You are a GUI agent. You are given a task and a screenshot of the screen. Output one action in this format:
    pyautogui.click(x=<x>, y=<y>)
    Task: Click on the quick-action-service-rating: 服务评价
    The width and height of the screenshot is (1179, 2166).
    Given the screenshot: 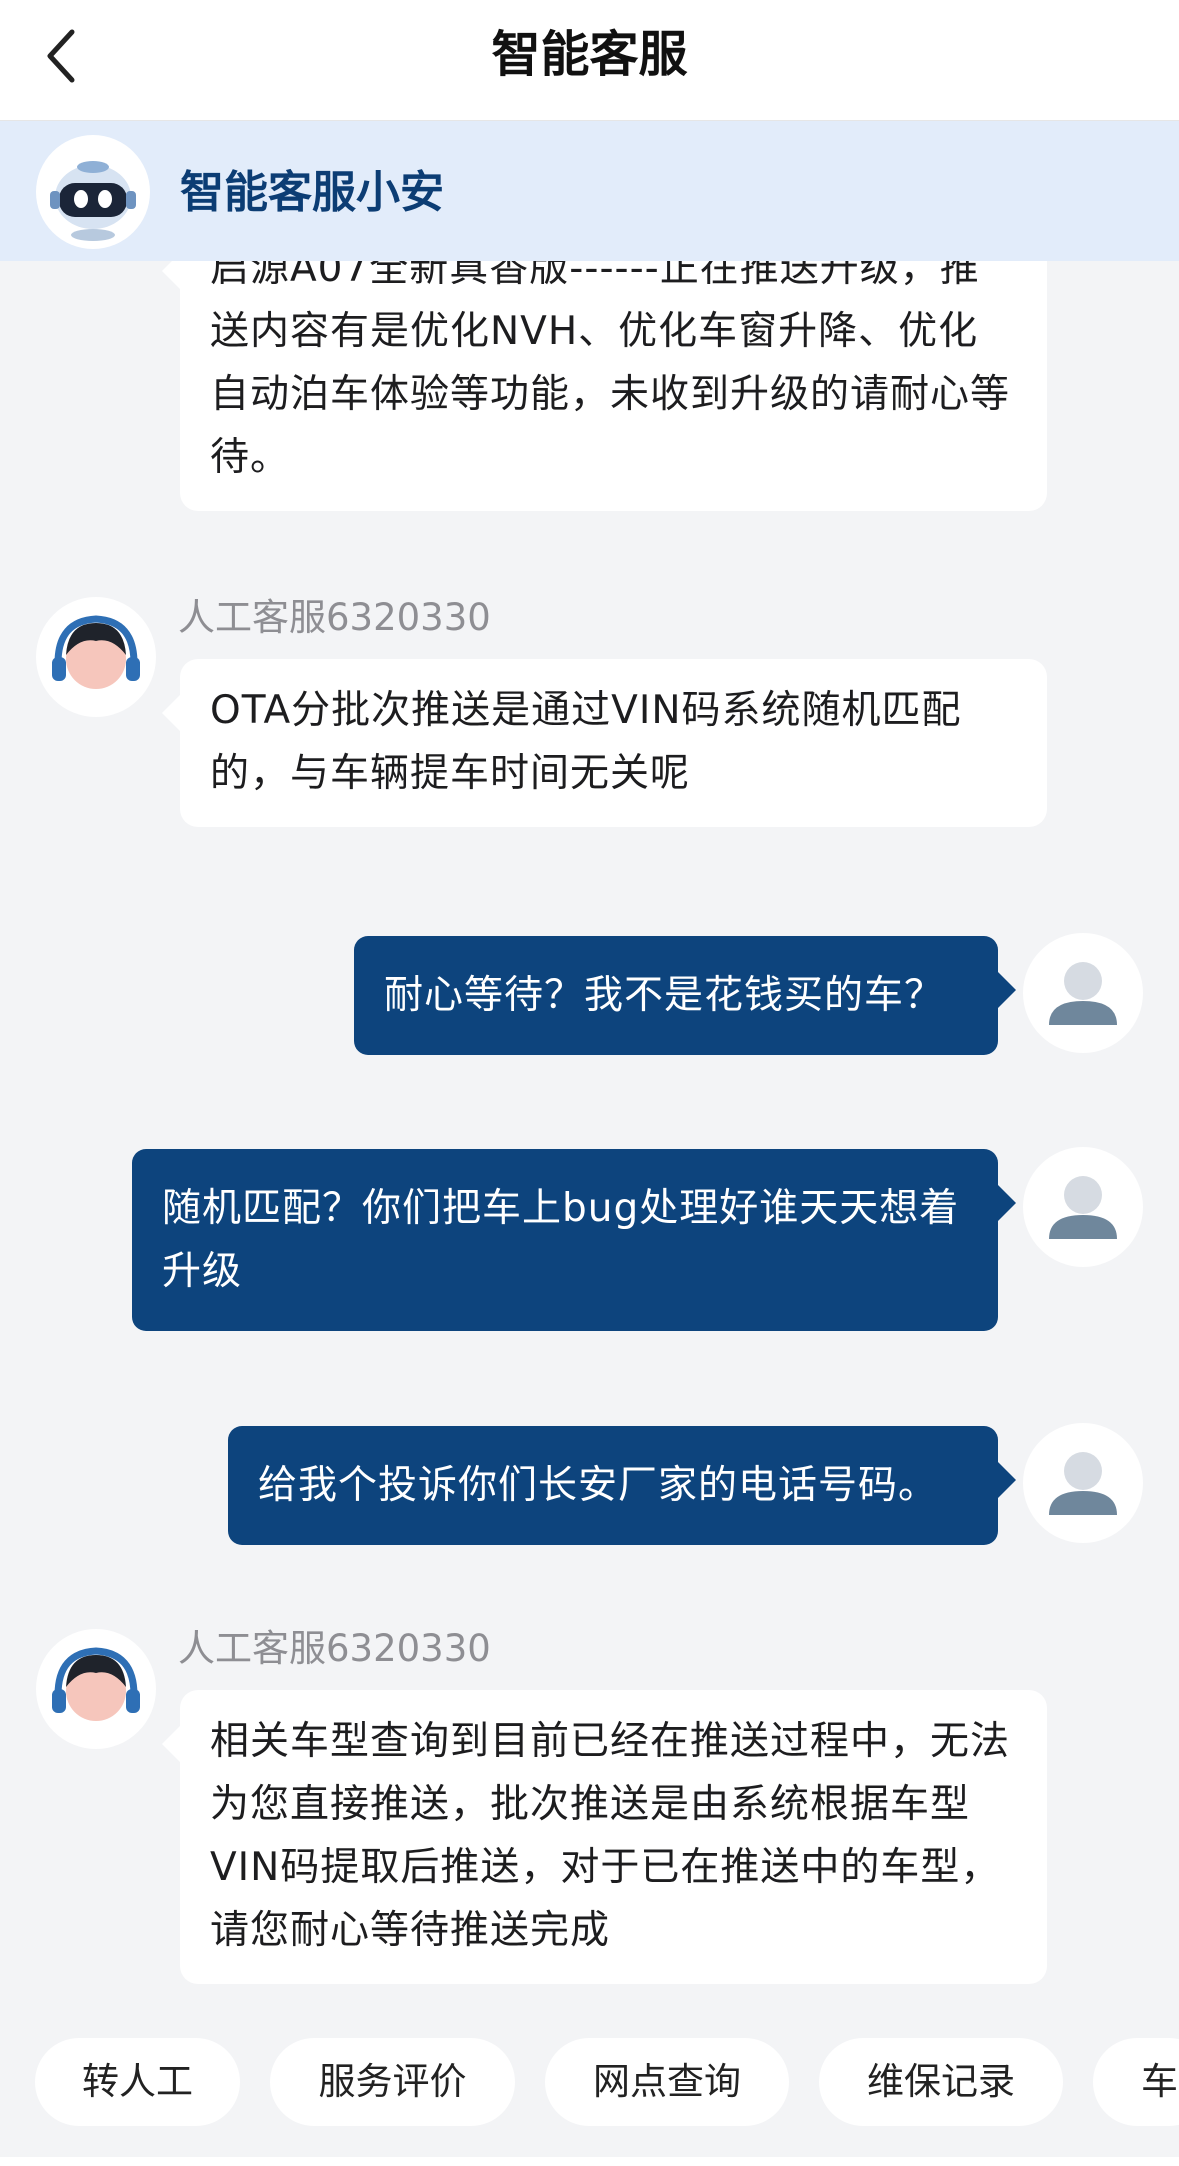 What is the action you would take?
    pyautogui.click(x=392, y=2082)
    